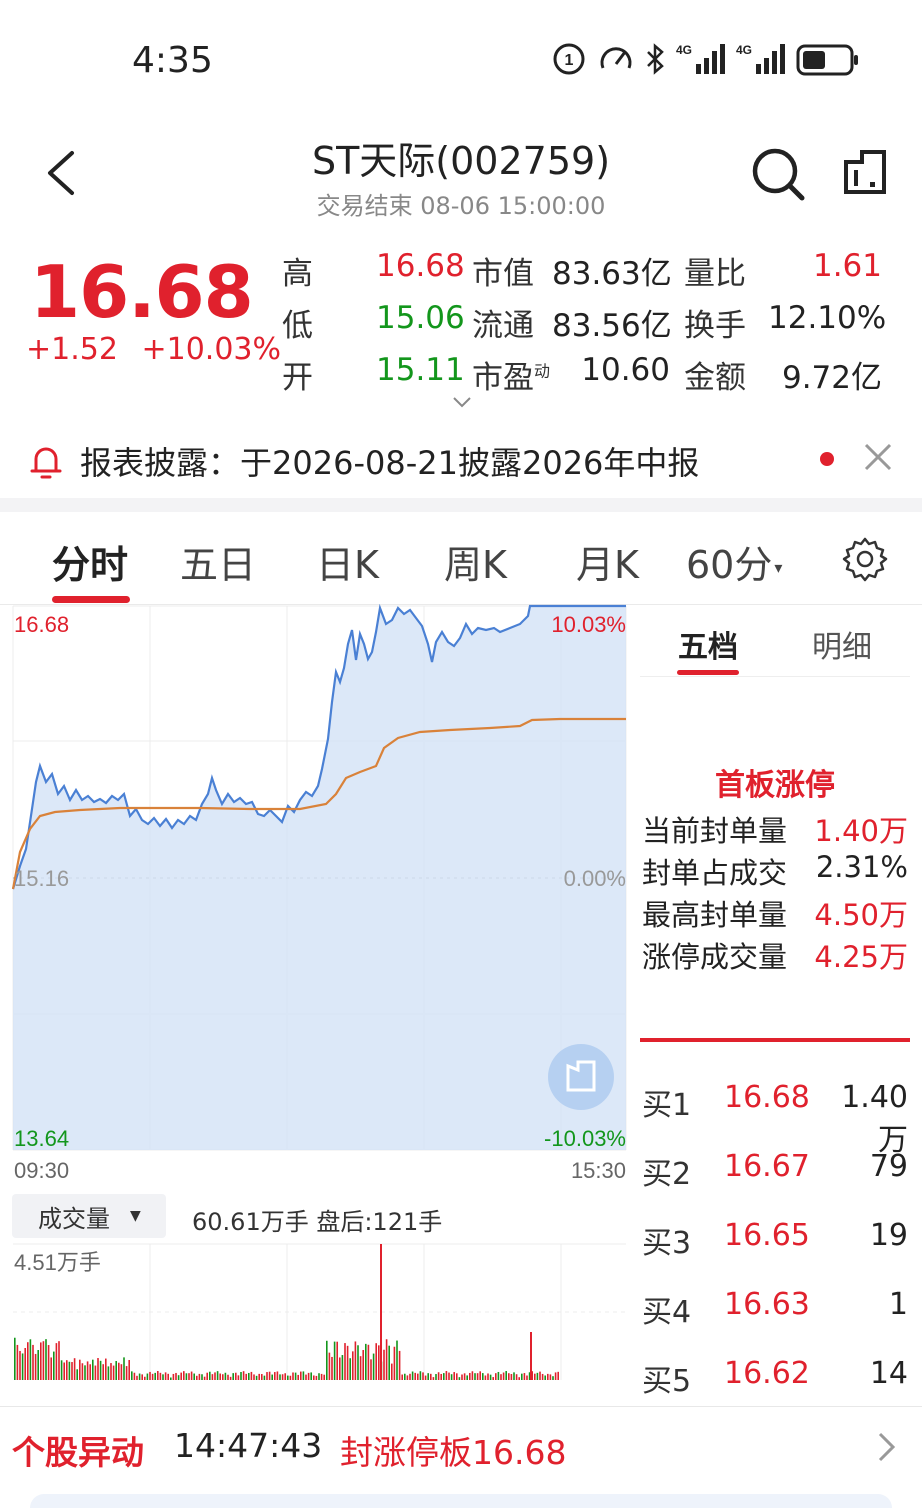  Describe the element at coordinates (760, 58) in the screenshot. I see `signal-icon-2: 4G` at that location.